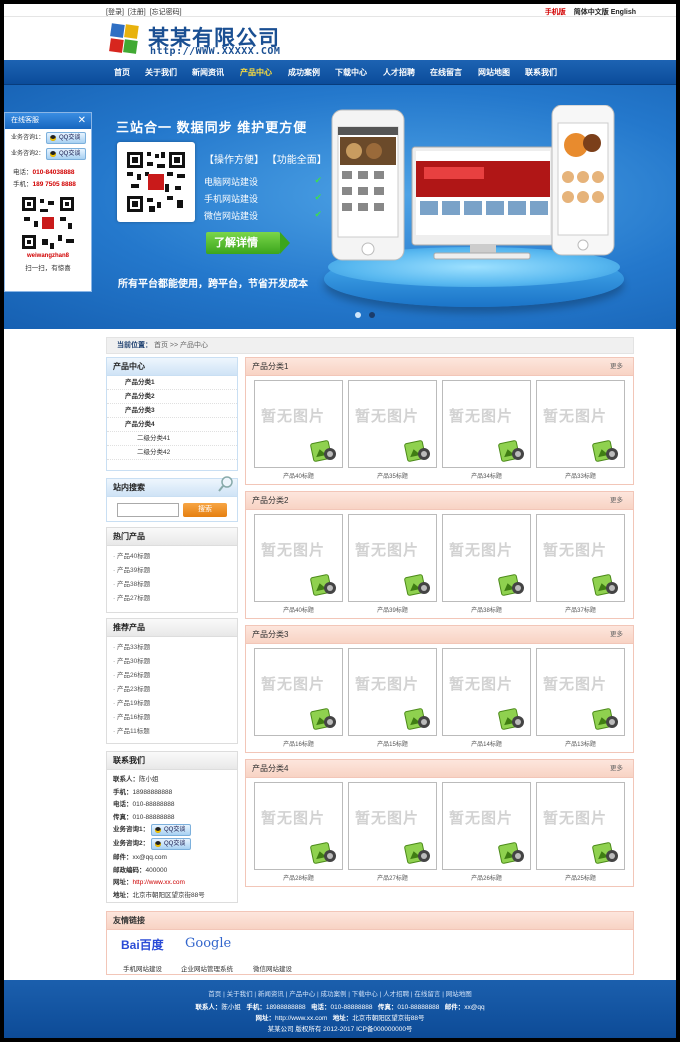  Describe the element at coordinates (205, 510) in the screenshot. I see `search-button: 搜索` at that location.